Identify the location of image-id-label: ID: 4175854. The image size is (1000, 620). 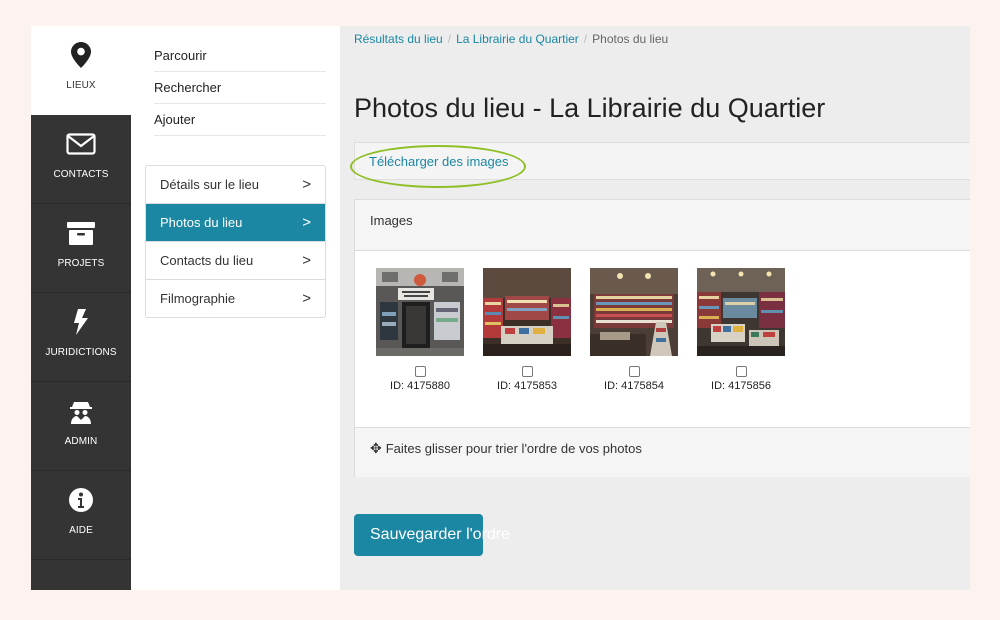
(634, 386).